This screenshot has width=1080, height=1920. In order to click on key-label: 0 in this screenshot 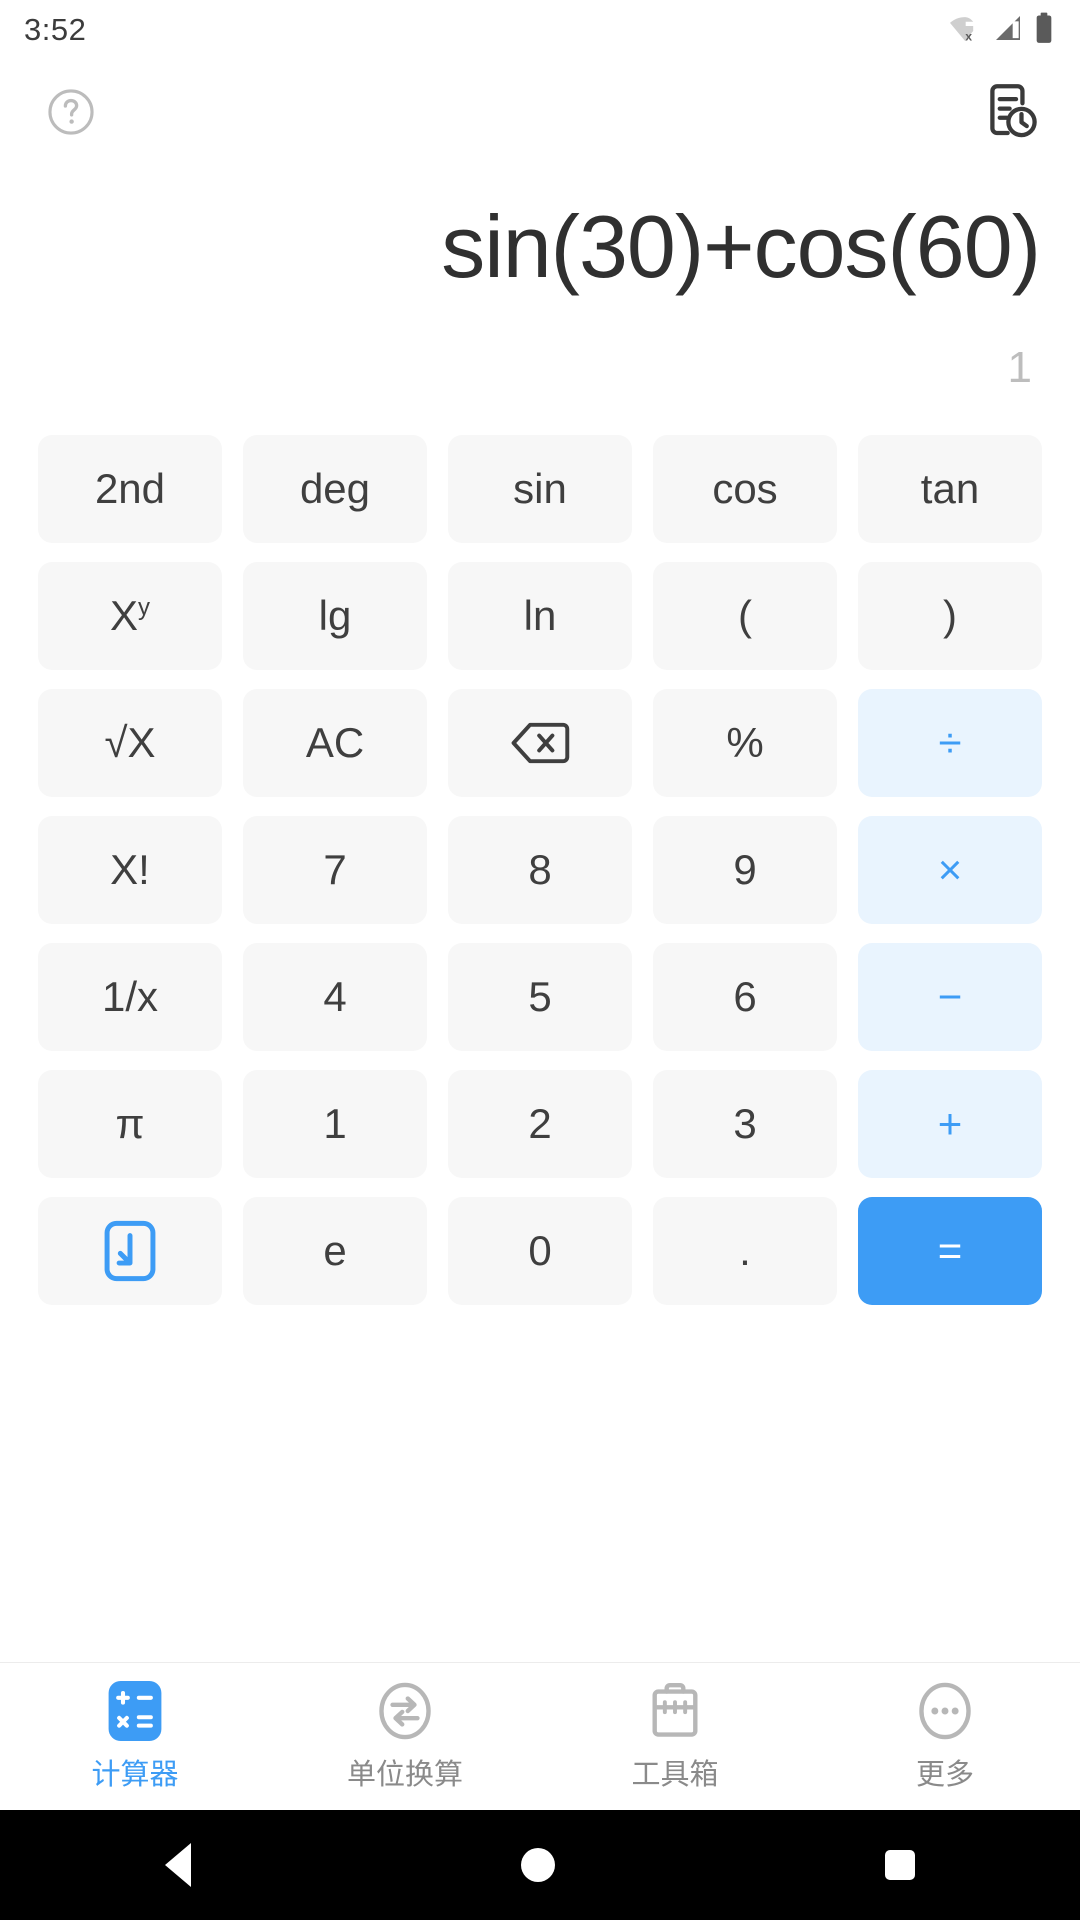, I will do `click(540, 1250)`.